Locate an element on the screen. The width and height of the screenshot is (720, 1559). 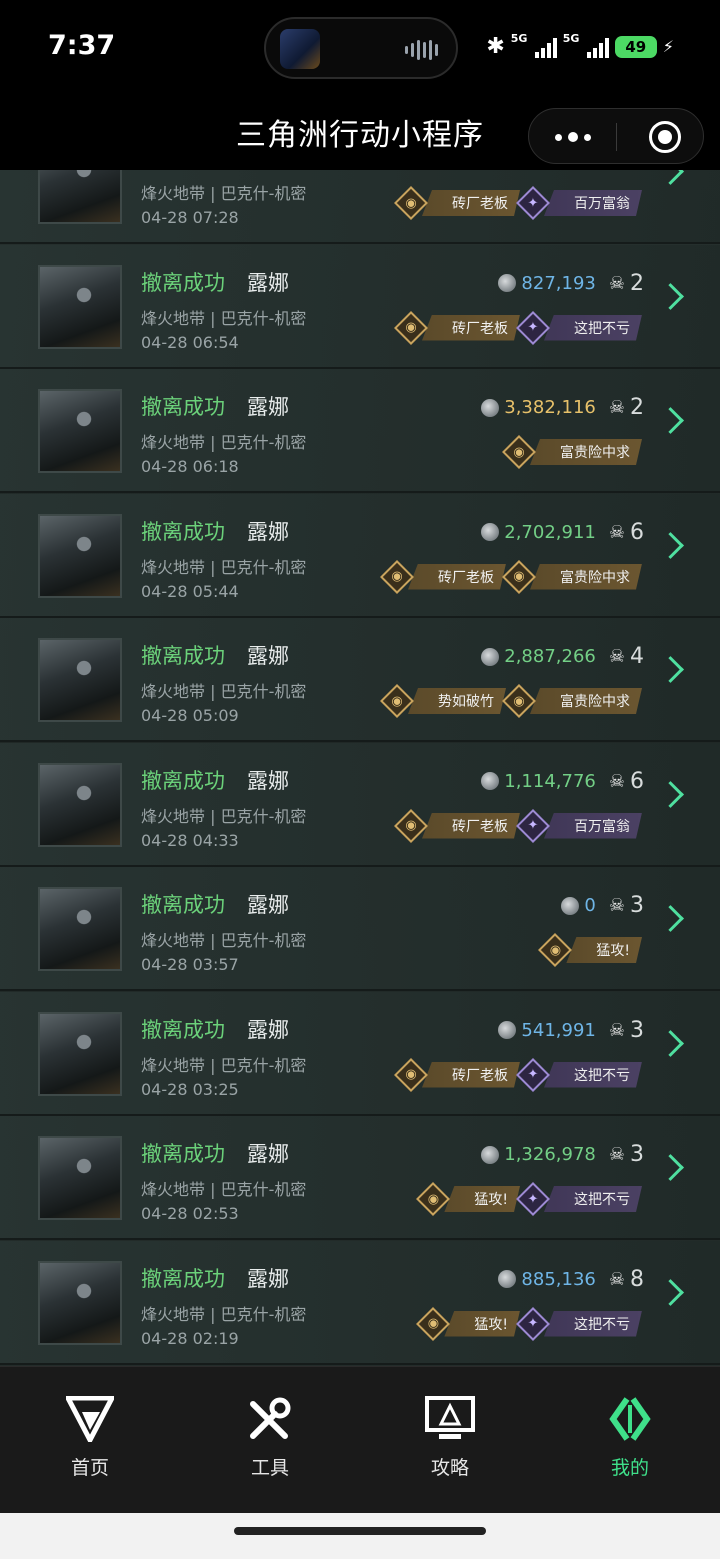
tab-tools: 工具 is located at coordinates (270, 1437).